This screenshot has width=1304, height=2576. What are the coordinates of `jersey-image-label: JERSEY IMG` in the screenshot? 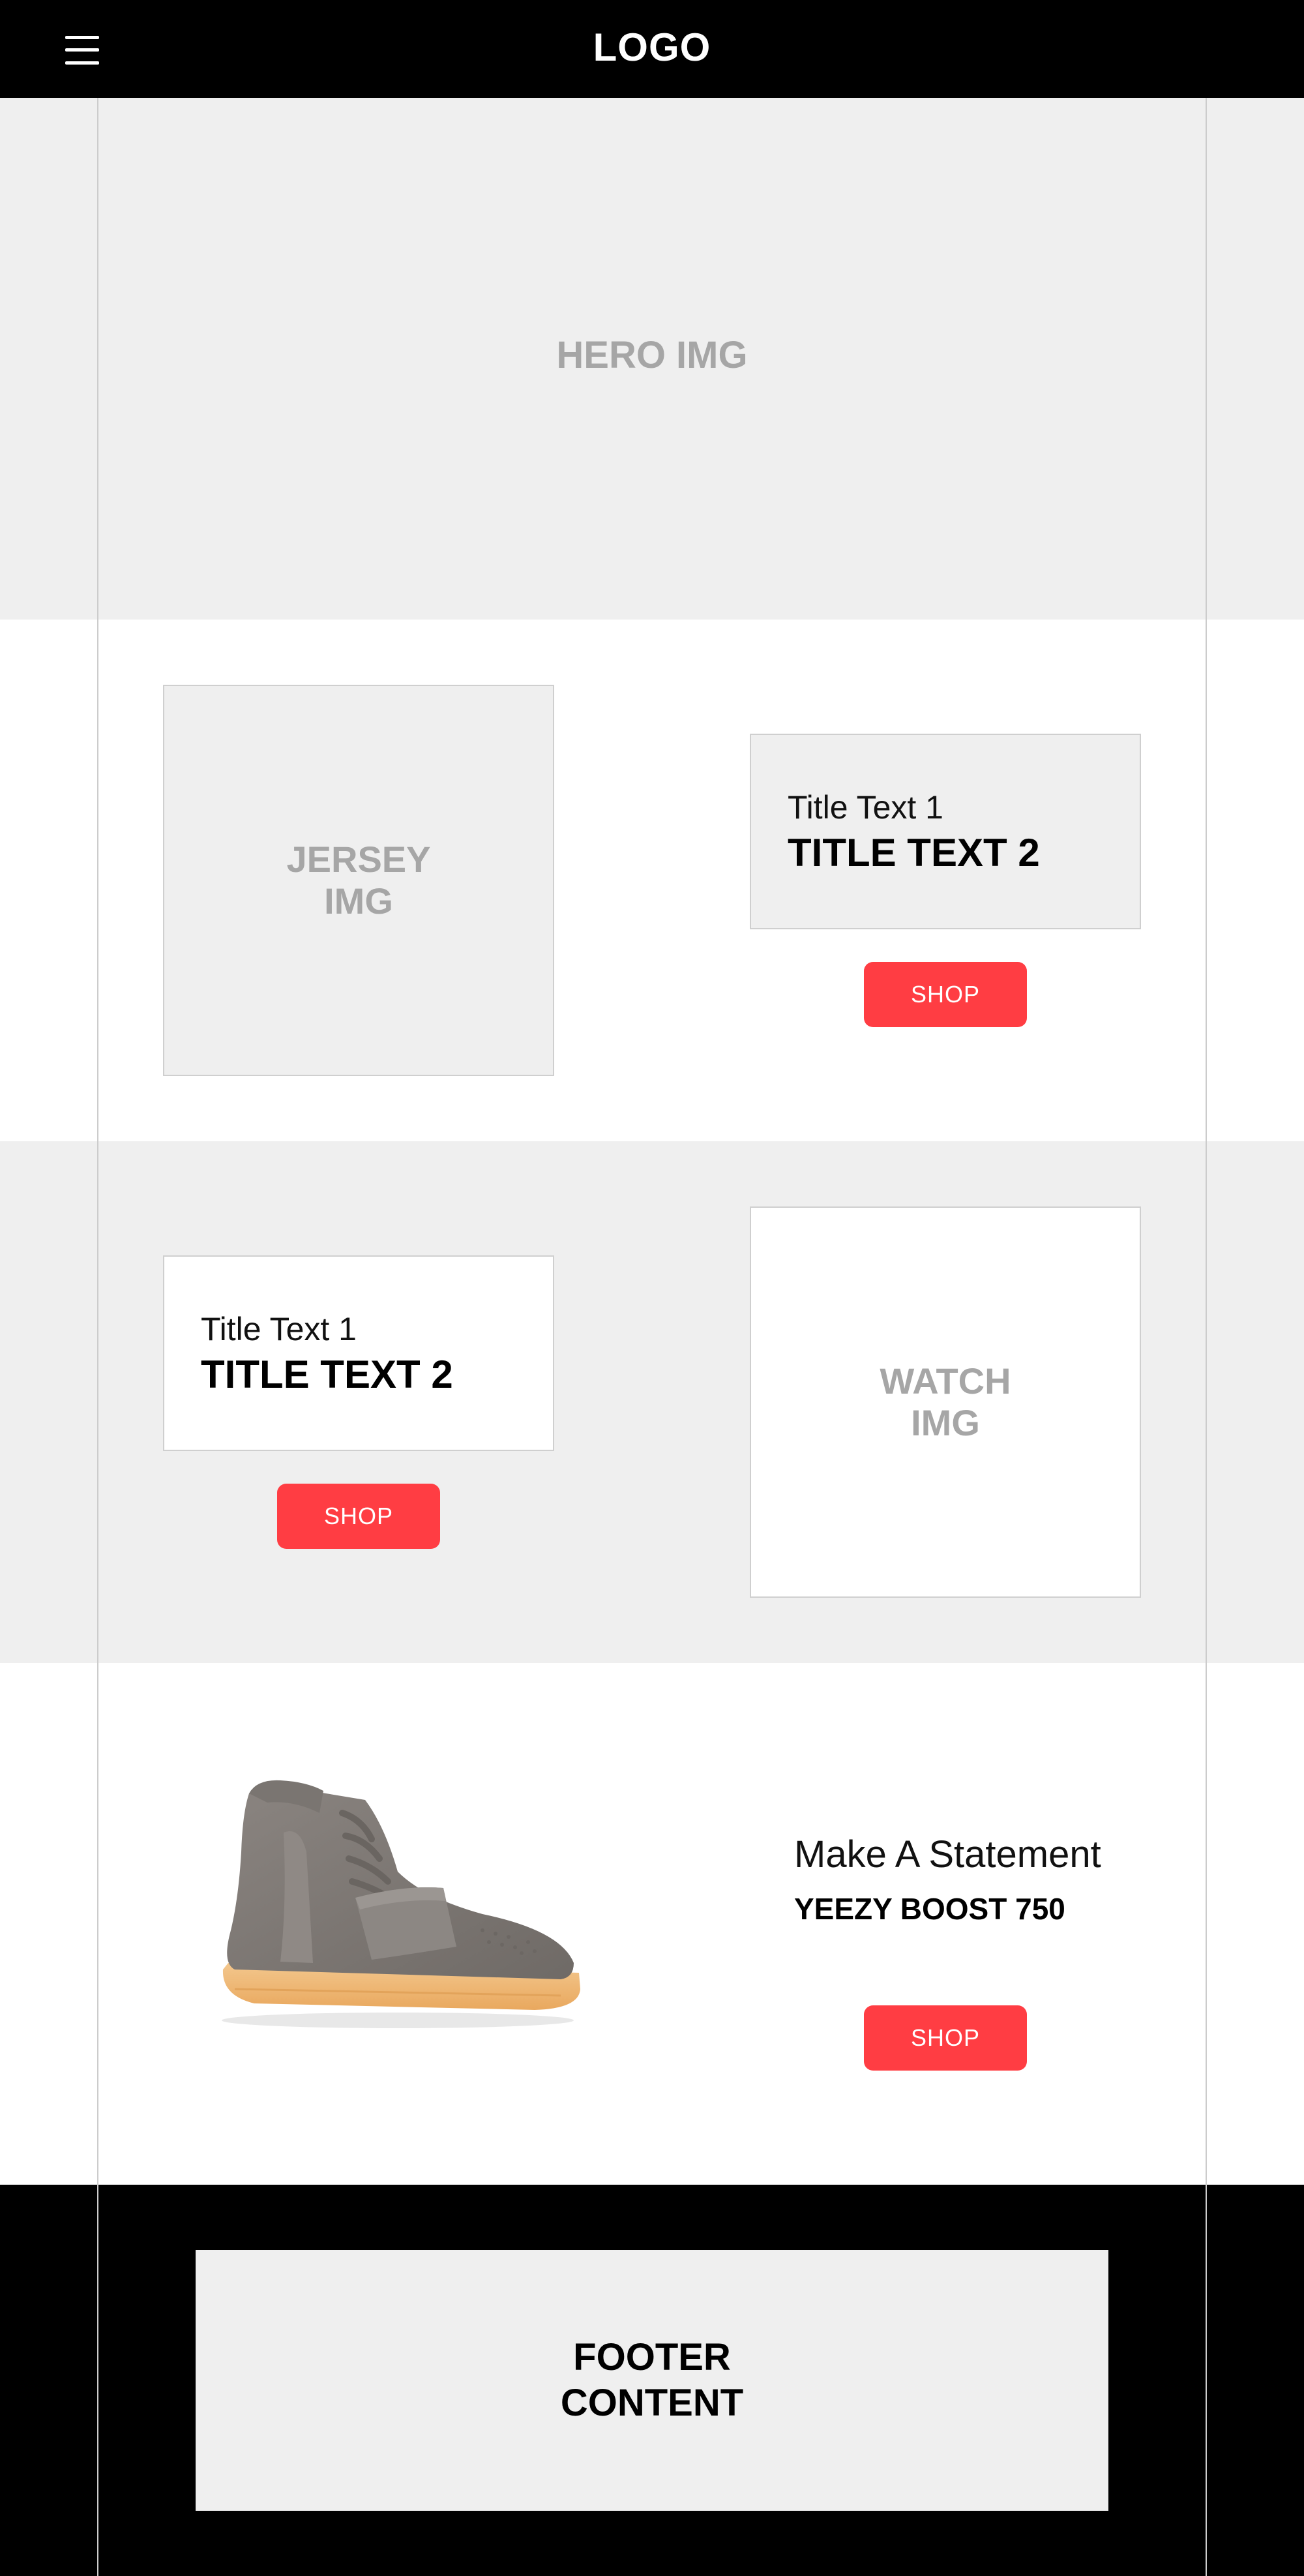 It's located at (358, 879).